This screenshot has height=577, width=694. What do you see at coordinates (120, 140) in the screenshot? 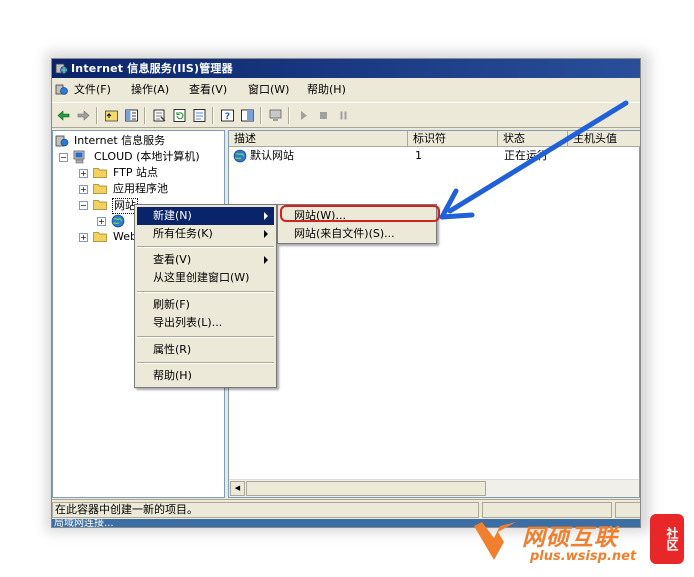
I see `tree-label-root: Internet 信息服务` at bounding box center [120, 140].